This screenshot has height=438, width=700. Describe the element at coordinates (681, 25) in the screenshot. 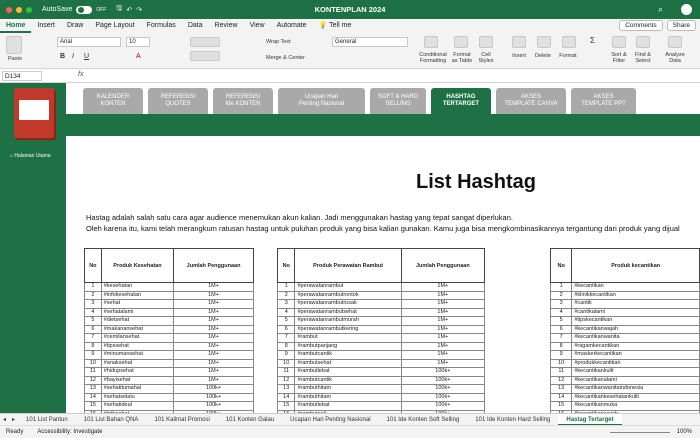

I see `share-button: Share` at that location.